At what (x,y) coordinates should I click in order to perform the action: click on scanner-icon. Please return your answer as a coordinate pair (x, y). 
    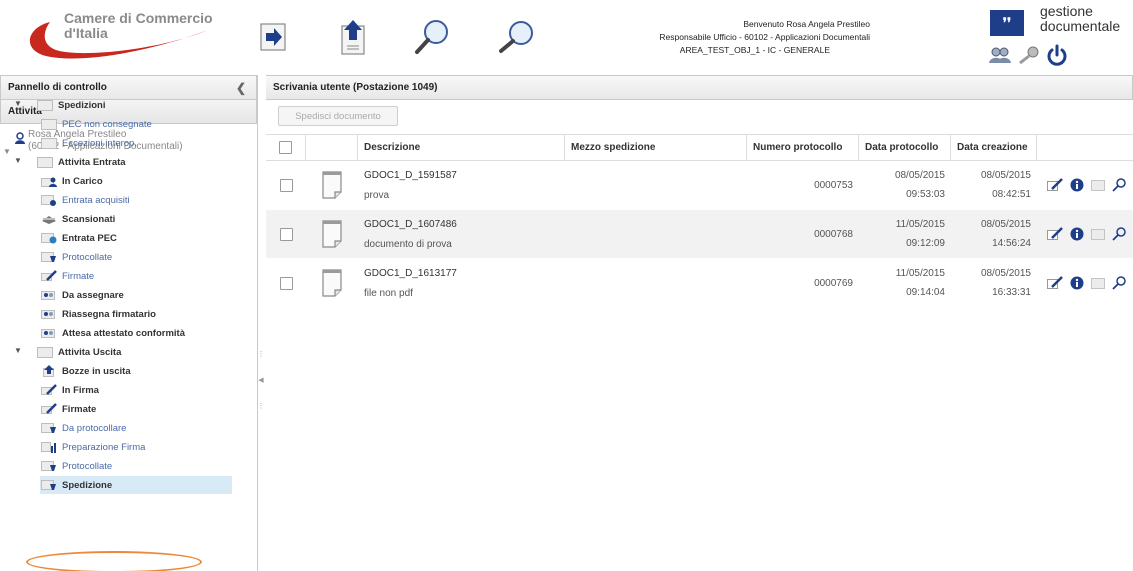
    Looking at the image, I should click on (49, 219).